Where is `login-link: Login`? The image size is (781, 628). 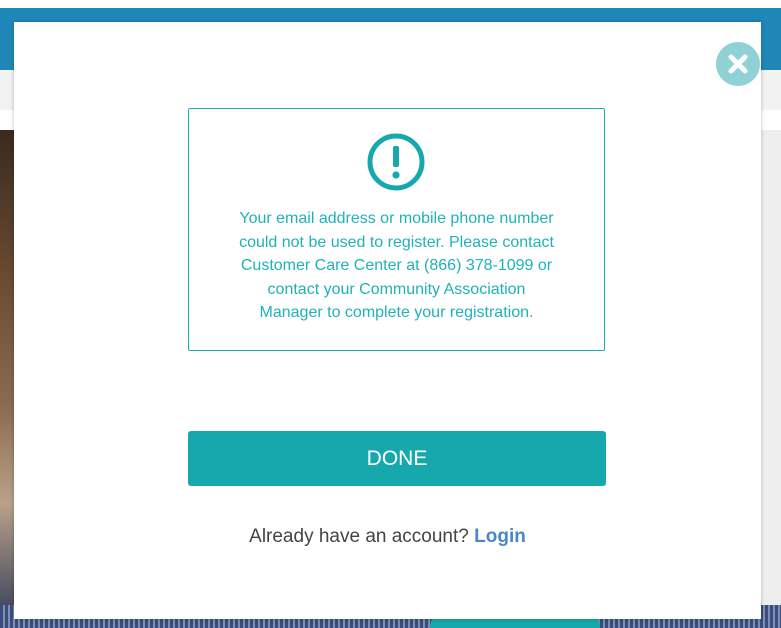
login-link: Login is located at coordinates (500, 536).